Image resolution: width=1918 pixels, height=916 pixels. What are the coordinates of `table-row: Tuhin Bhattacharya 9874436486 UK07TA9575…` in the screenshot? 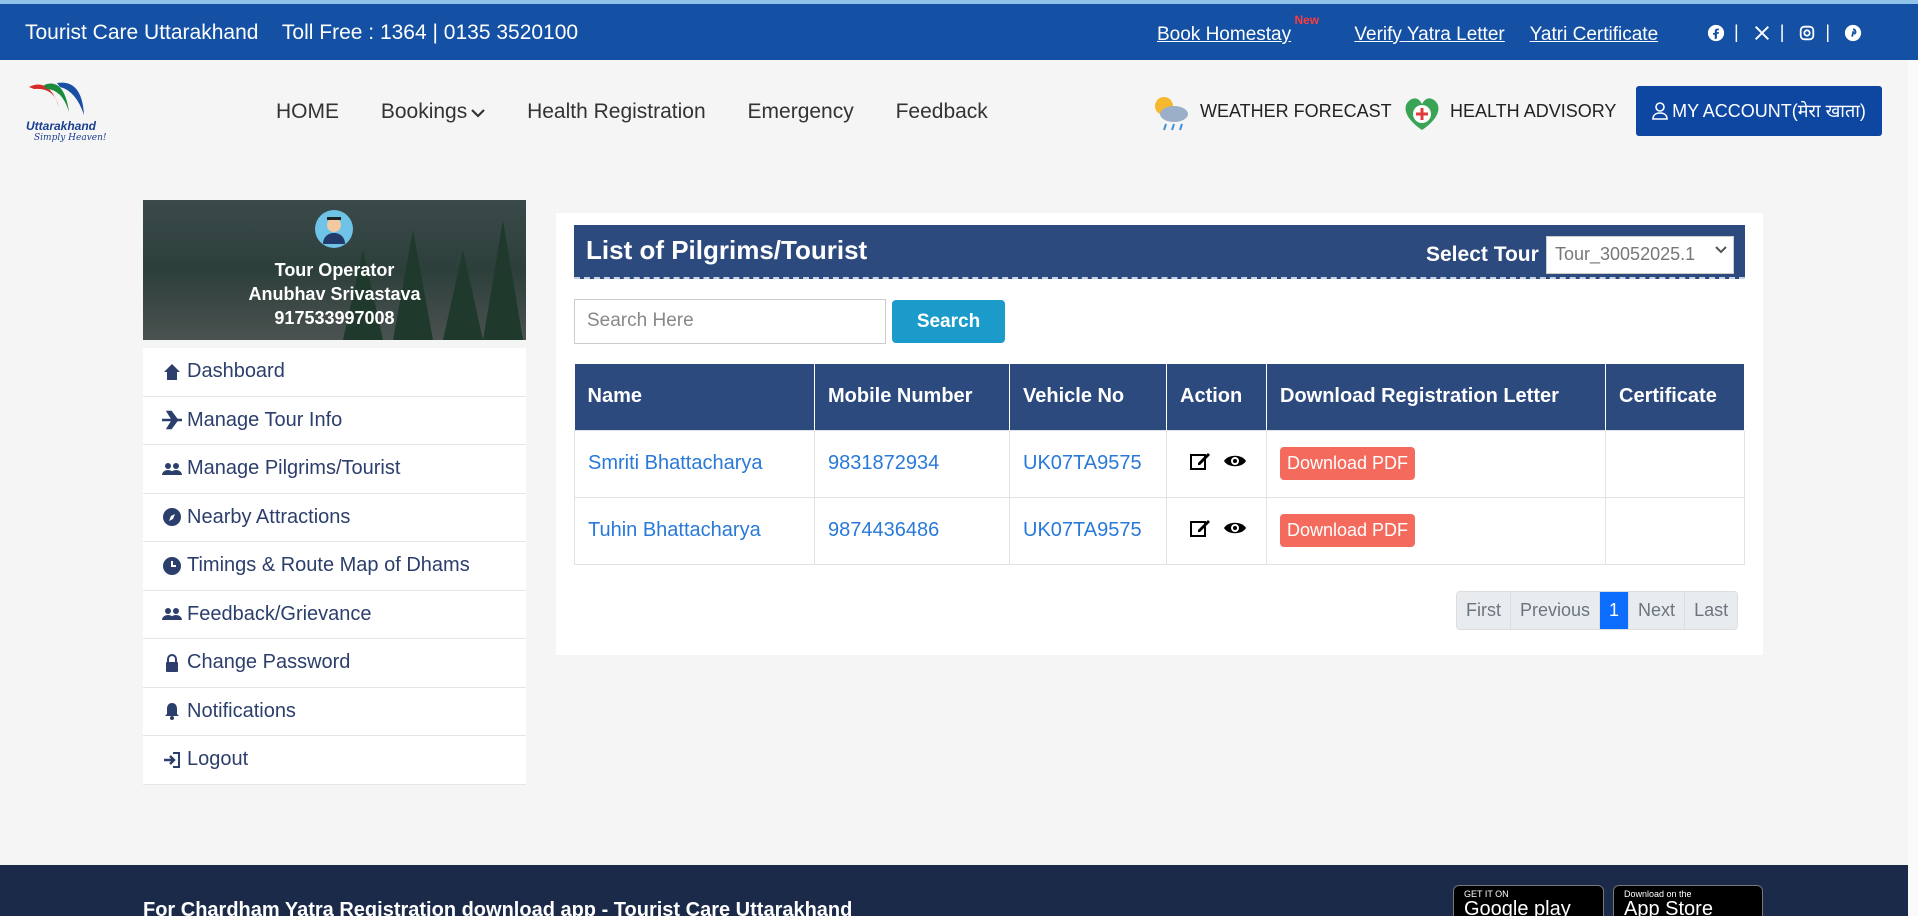 It's located at (1159, 530).